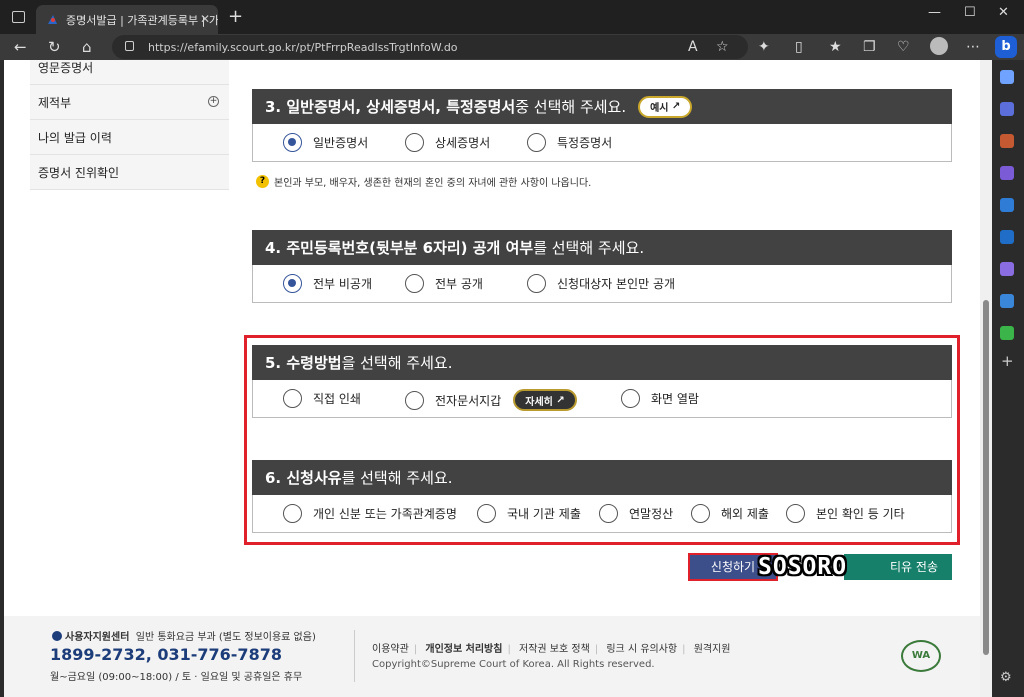 This screenshot has height=697, width=1024. Describe the element at coordinates (54, 47) in the screenshot. I see `refresh-icon: ↻` at that location.